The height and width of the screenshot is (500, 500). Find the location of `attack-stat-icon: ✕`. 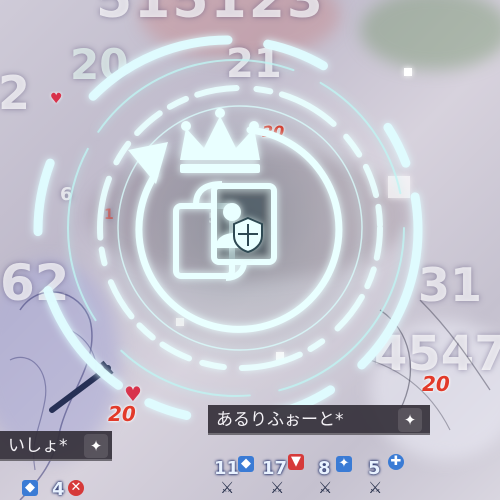

attack-stat-icon: ✕ is located at coordinates (76, 488).